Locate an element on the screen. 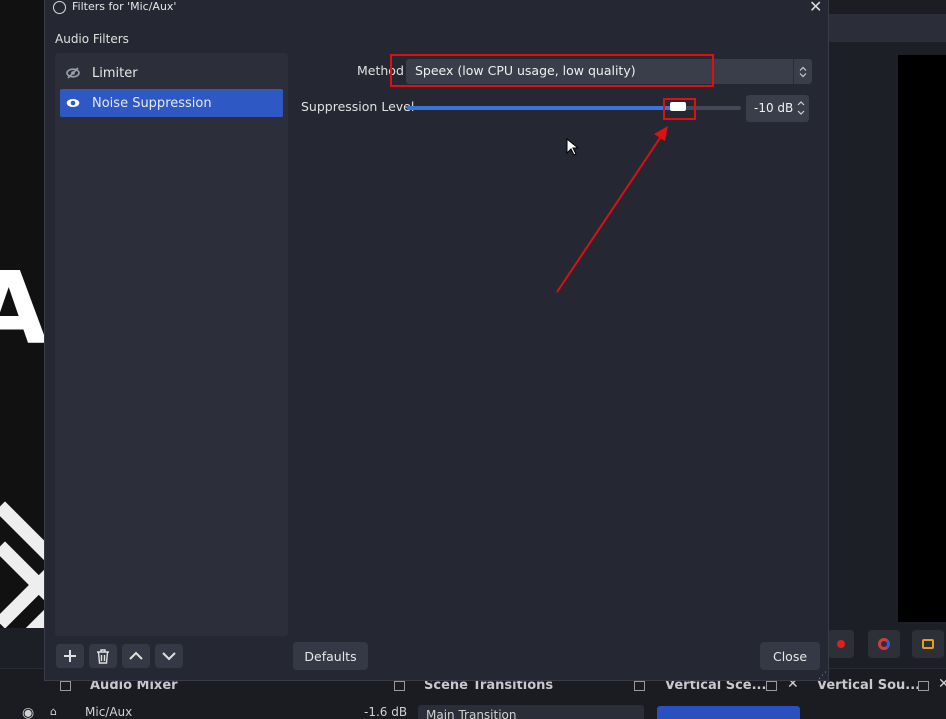 This screenshot has width=946, height=719. move-up-button is located at coordinates (136, 656).